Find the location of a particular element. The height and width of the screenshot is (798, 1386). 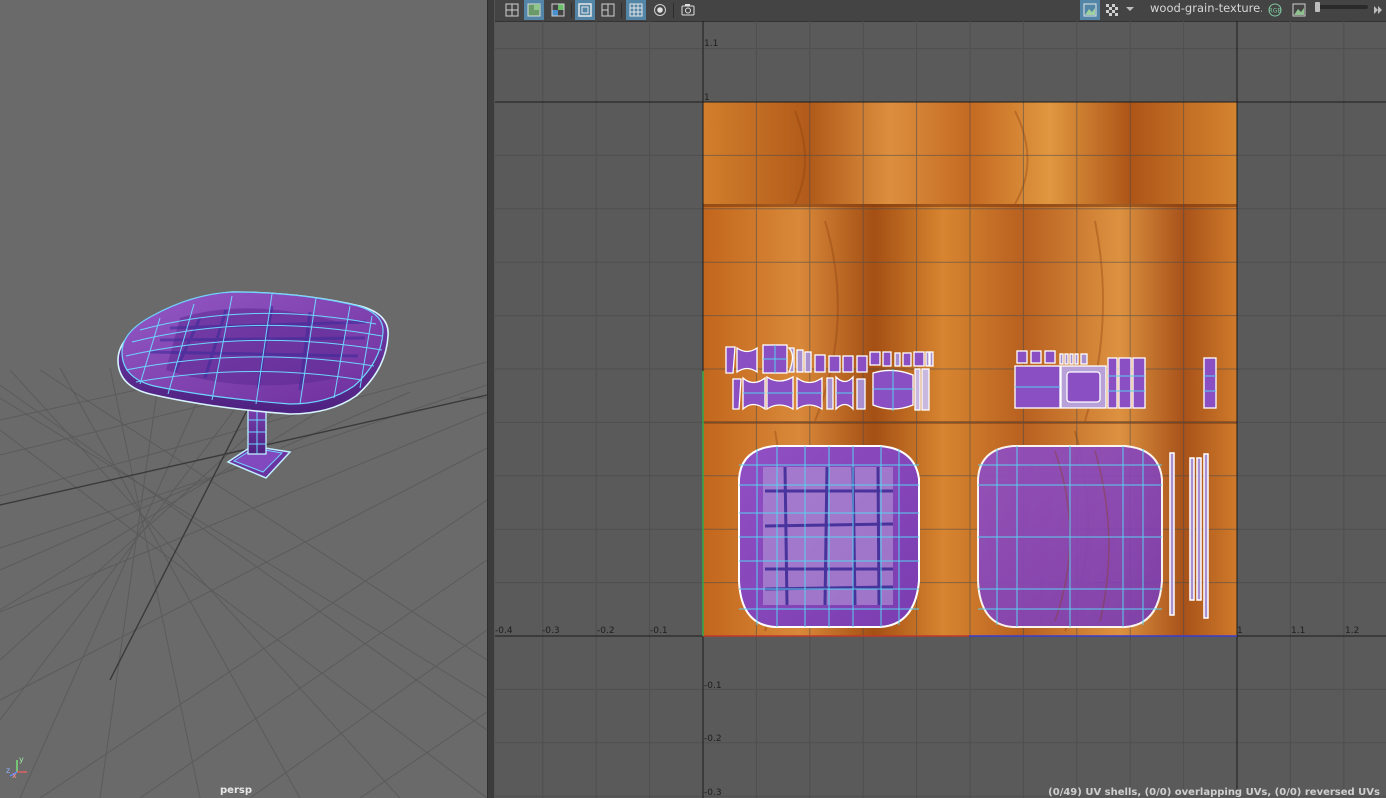

uv-toolbar: wood-grain-texture.jpg RGB is located at coordinates (940, 11).